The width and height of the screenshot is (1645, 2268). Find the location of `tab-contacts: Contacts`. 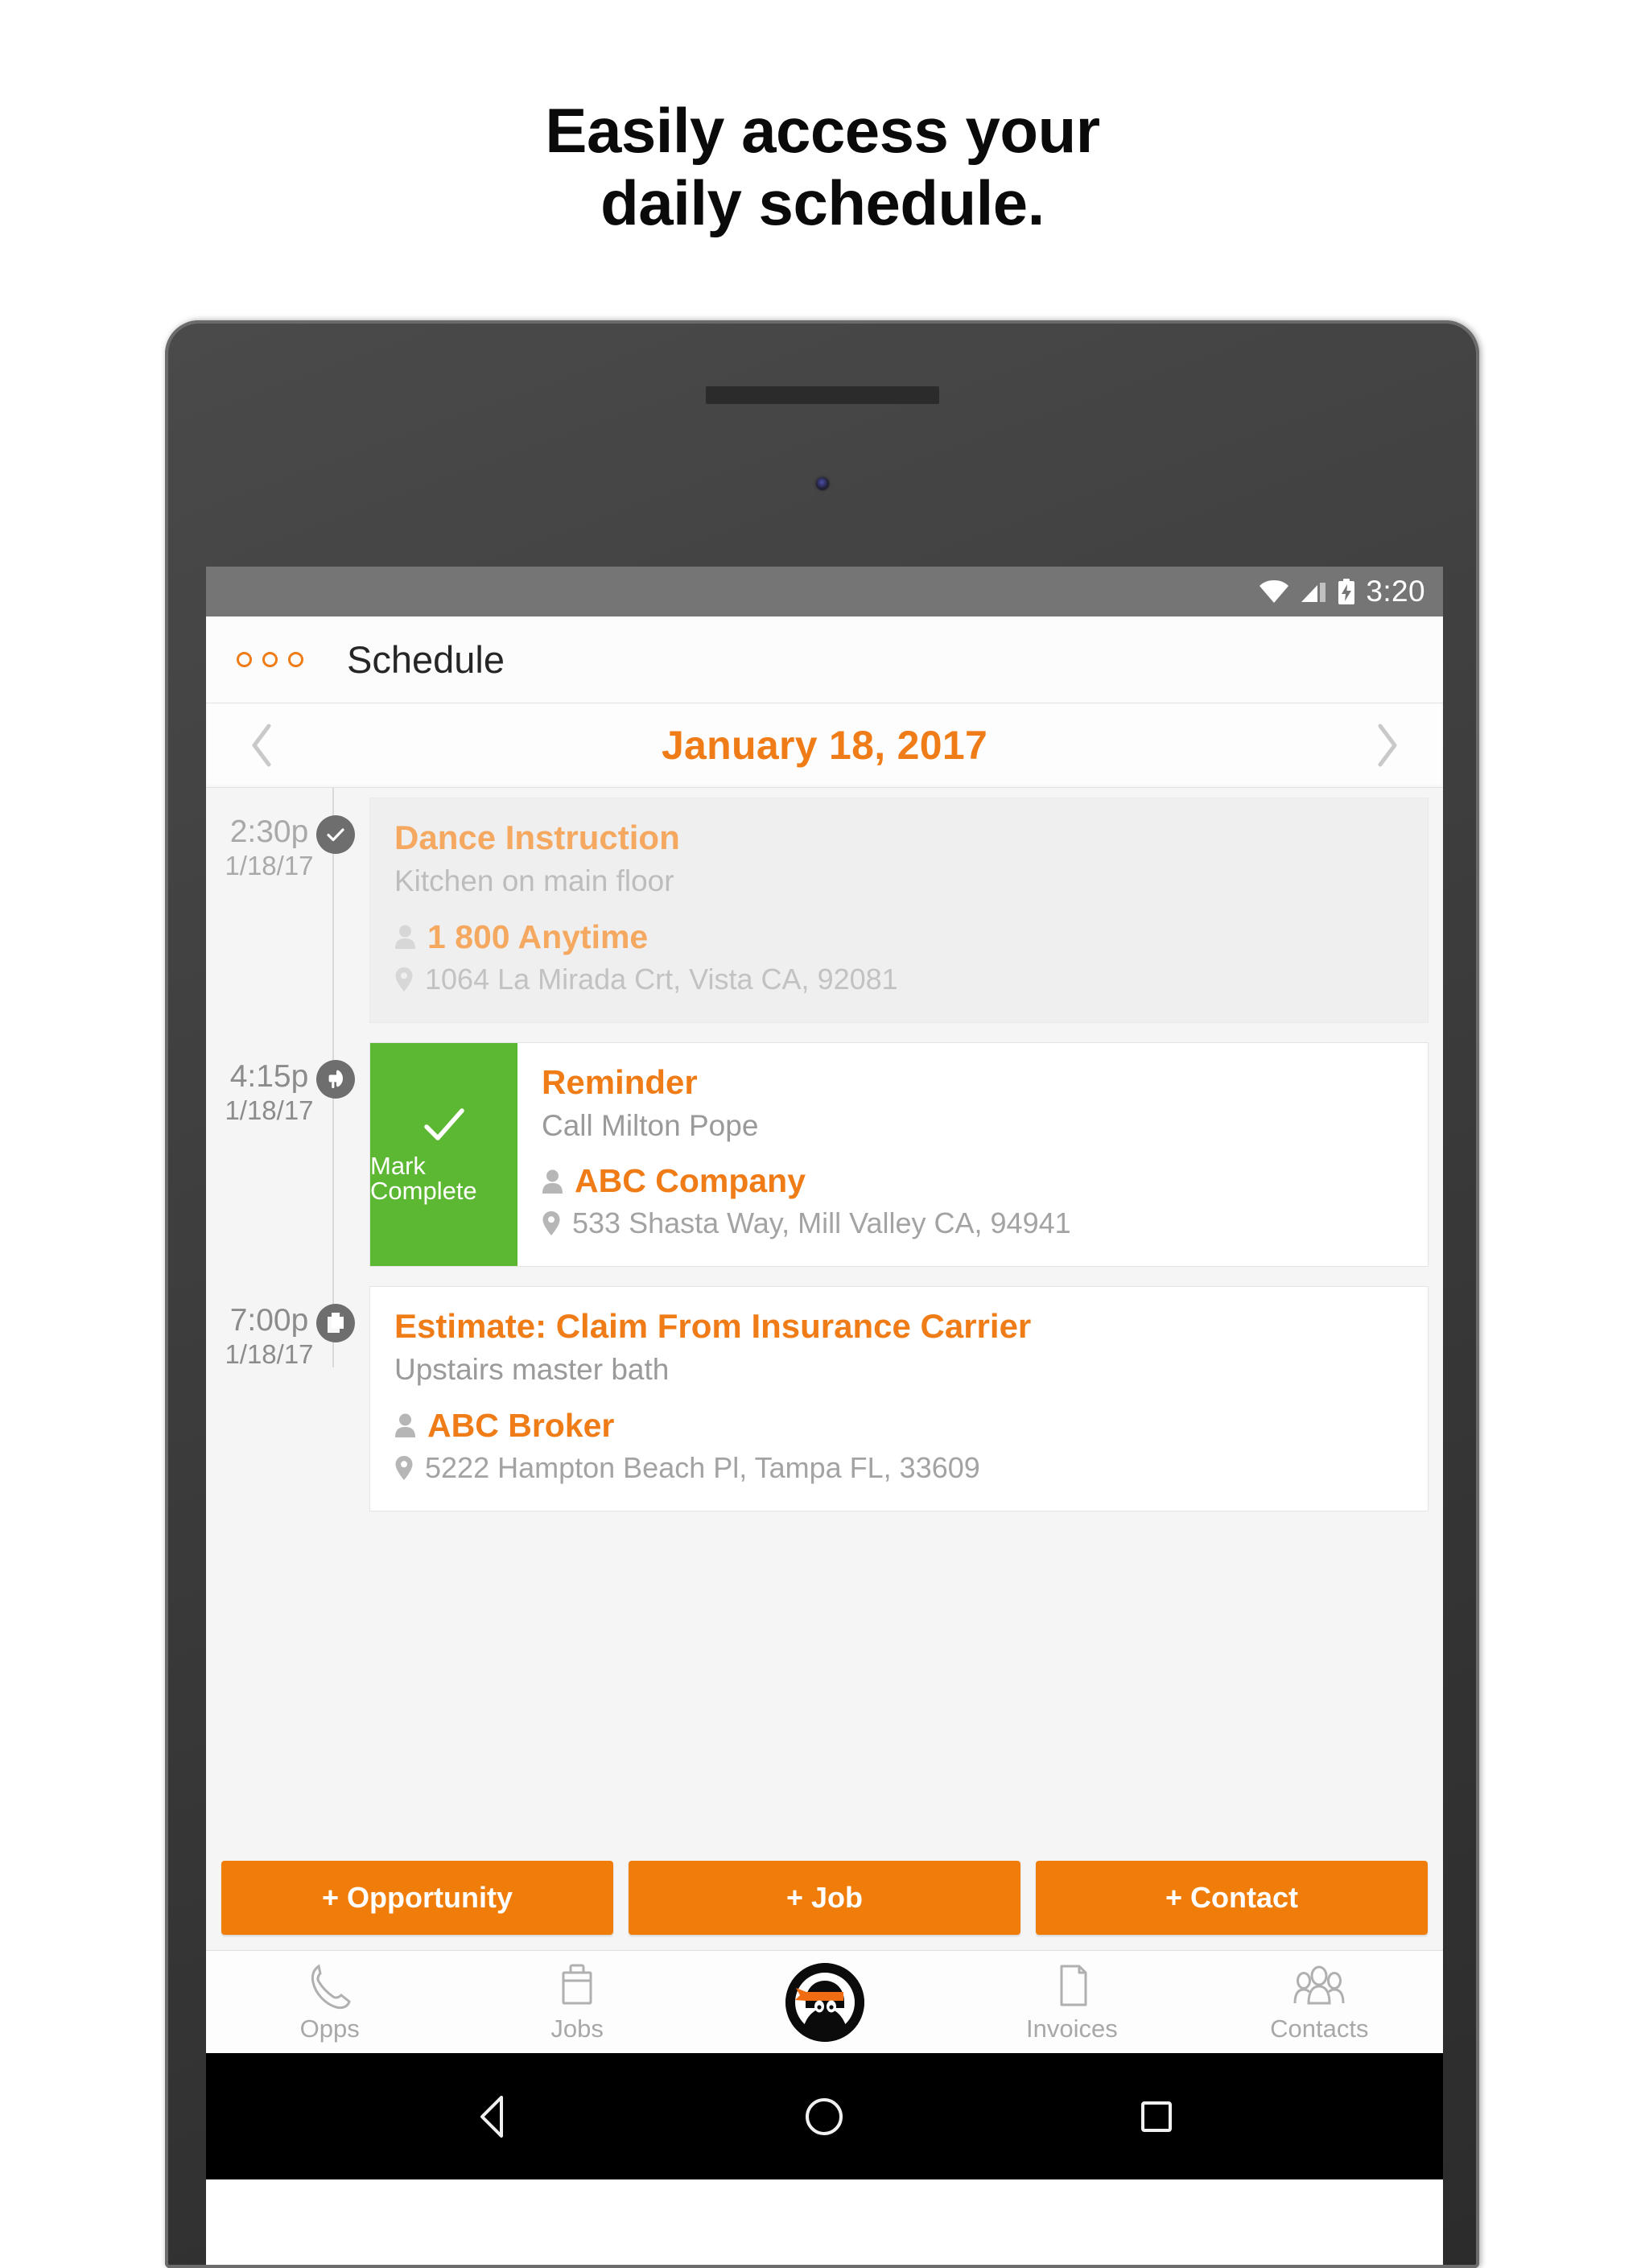

tab-contacts: Contacts is located at coordinates (1319, 2002).